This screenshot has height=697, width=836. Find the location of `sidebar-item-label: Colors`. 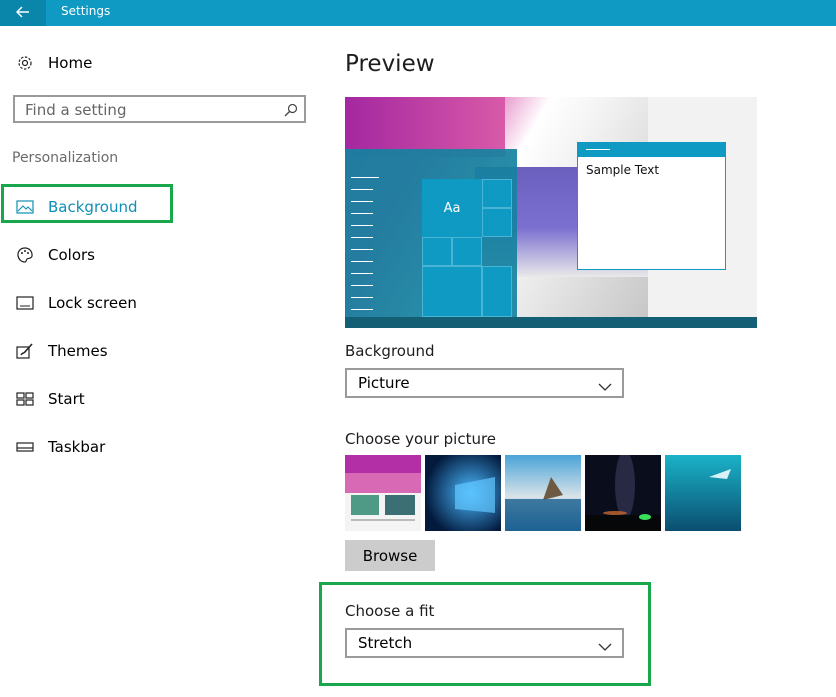

sidebar-item-label: Colors is located at coordinates (71, 255).